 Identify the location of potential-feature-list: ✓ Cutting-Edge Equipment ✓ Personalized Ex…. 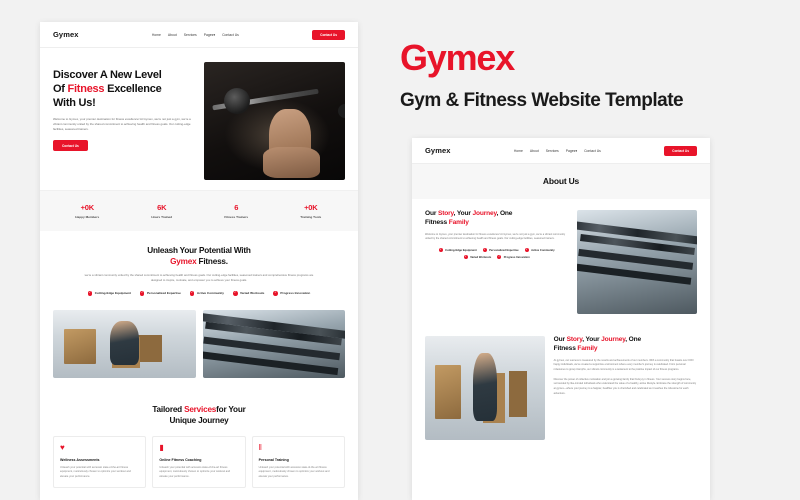
(199, 293).